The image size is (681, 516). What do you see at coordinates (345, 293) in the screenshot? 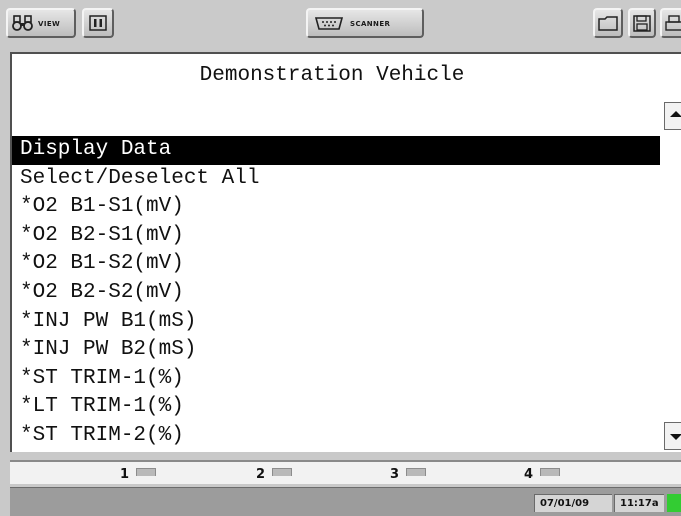
I see `menu-item: *O2 B2-S2(mV)` at bounding box center [345, 293].